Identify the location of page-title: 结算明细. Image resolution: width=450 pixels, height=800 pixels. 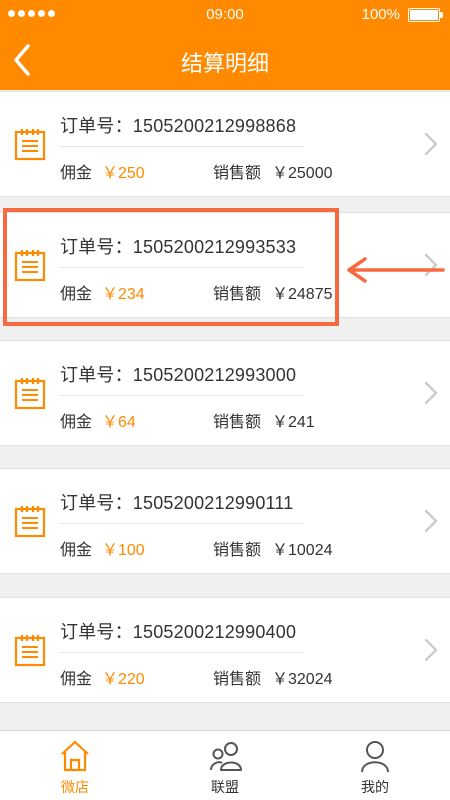
(224, 63).